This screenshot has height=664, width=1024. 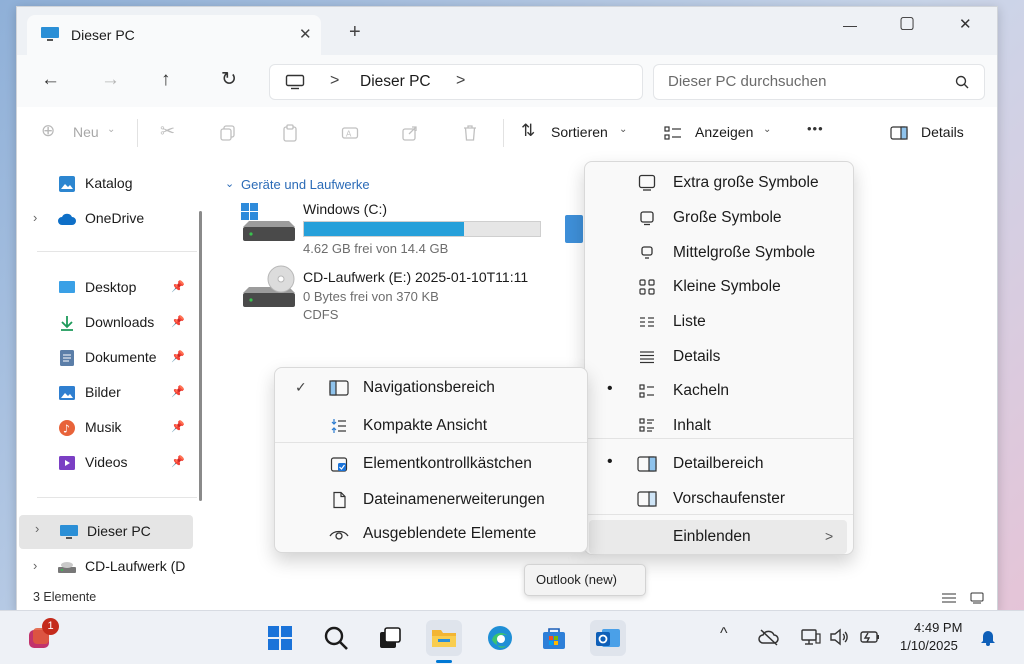 I want to click on paste-icon, so click(x=290, y=133).